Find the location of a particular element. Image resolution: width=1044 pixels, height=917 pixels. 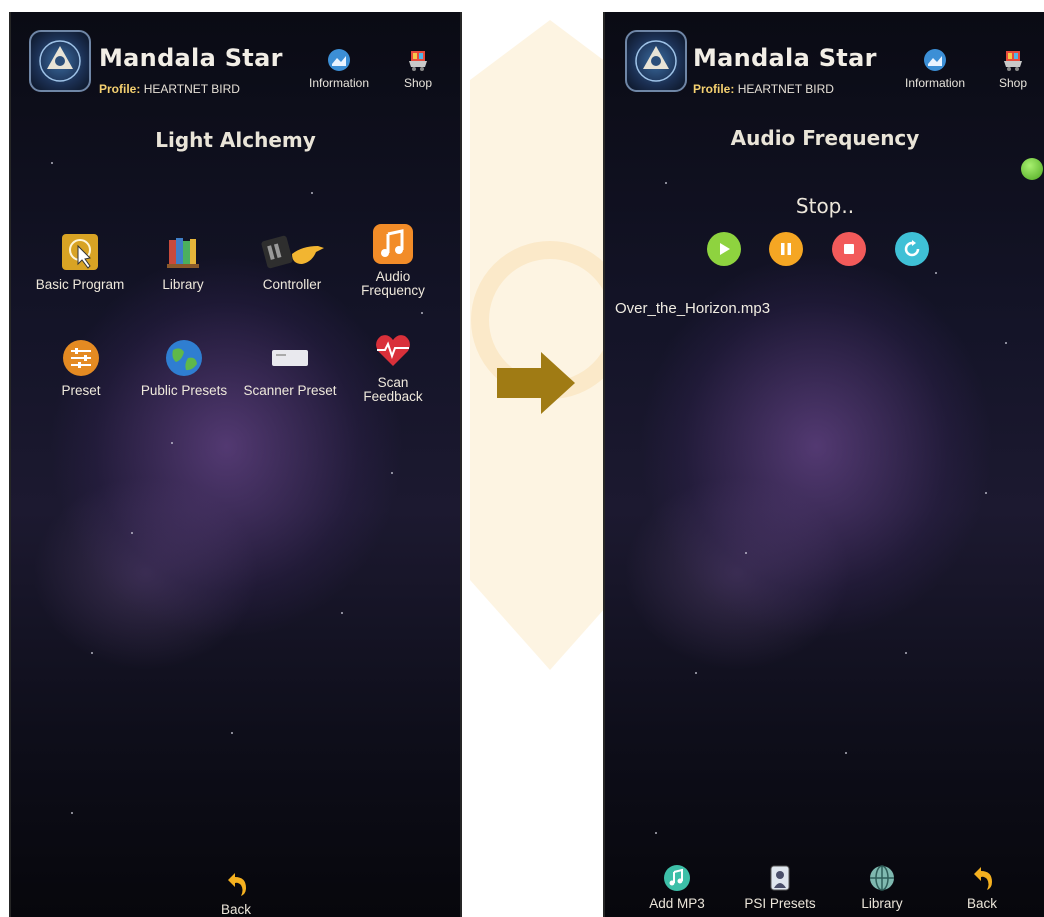

play-icon is located at coordinates (725, 249).